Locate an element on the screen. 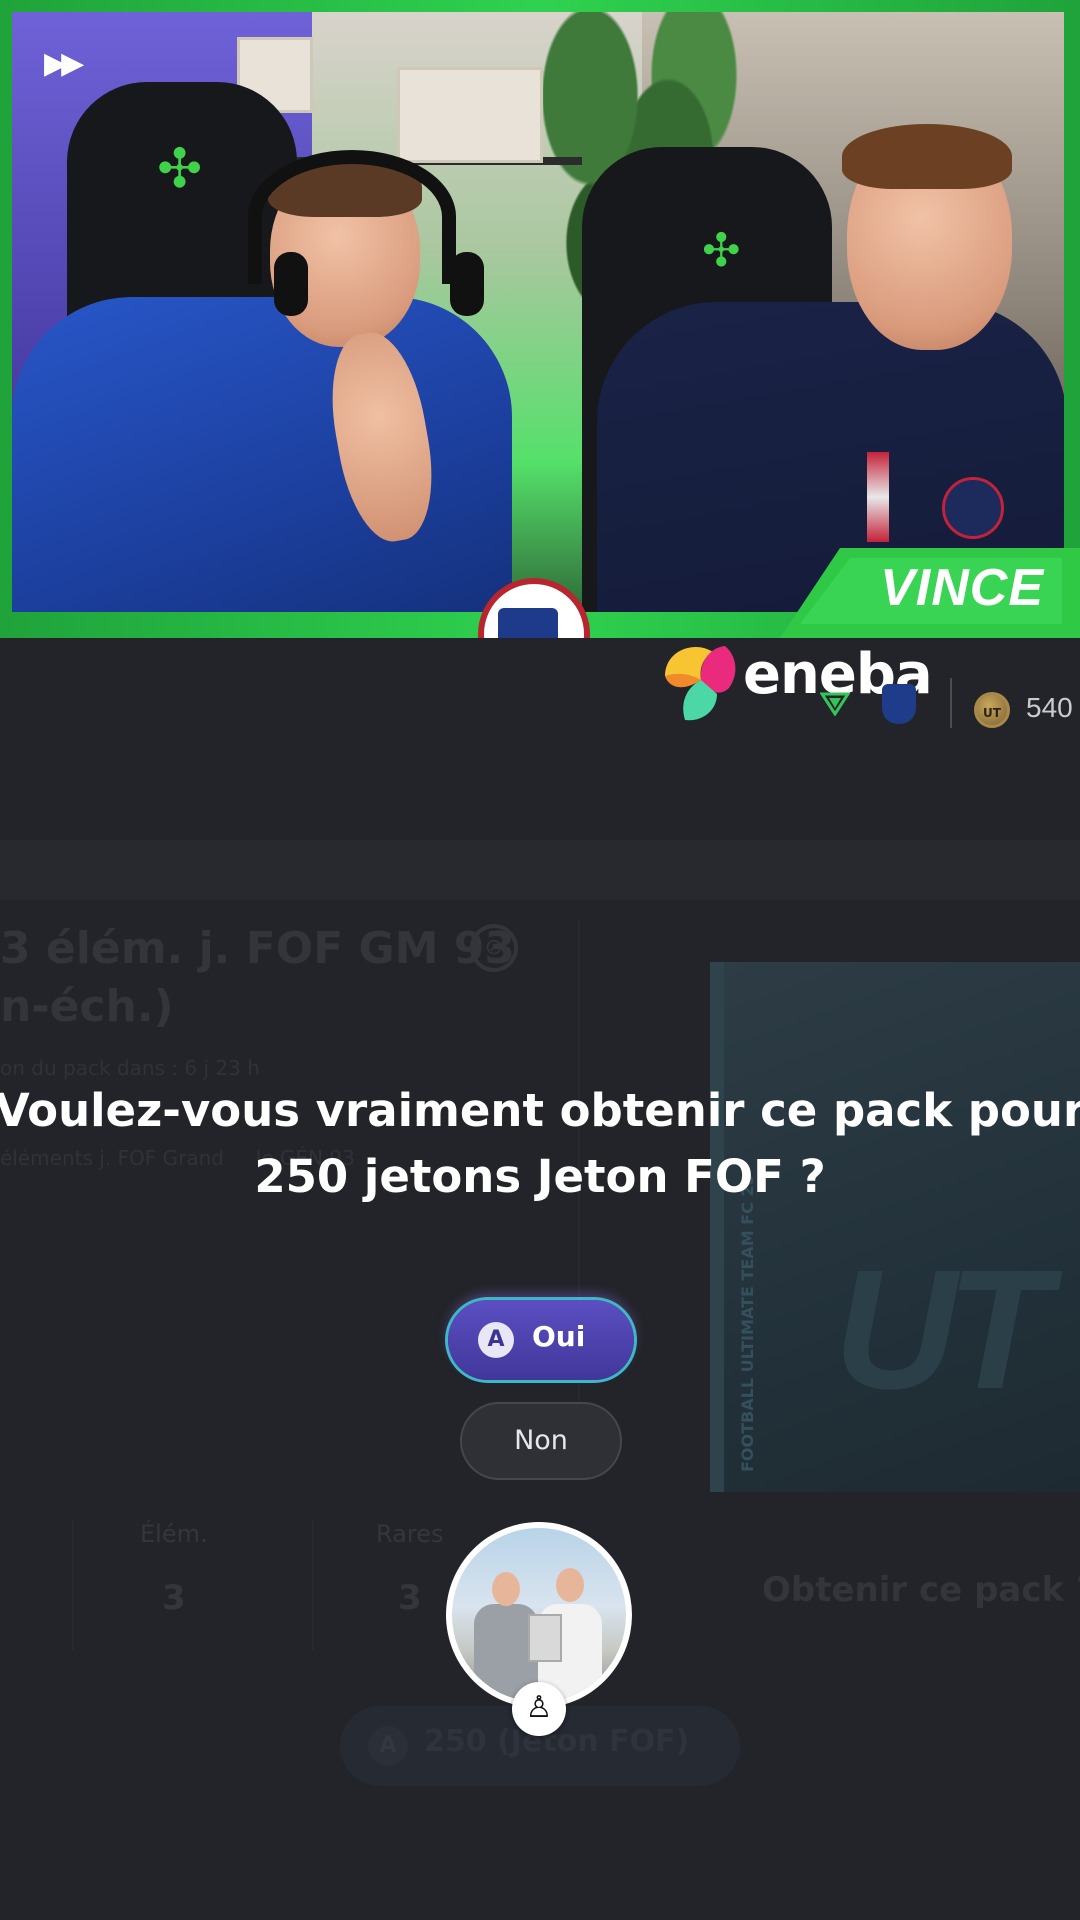 The height and width of the screenshot is (1920, 1080). store-tab-strip is located at coordinates (540, 870).